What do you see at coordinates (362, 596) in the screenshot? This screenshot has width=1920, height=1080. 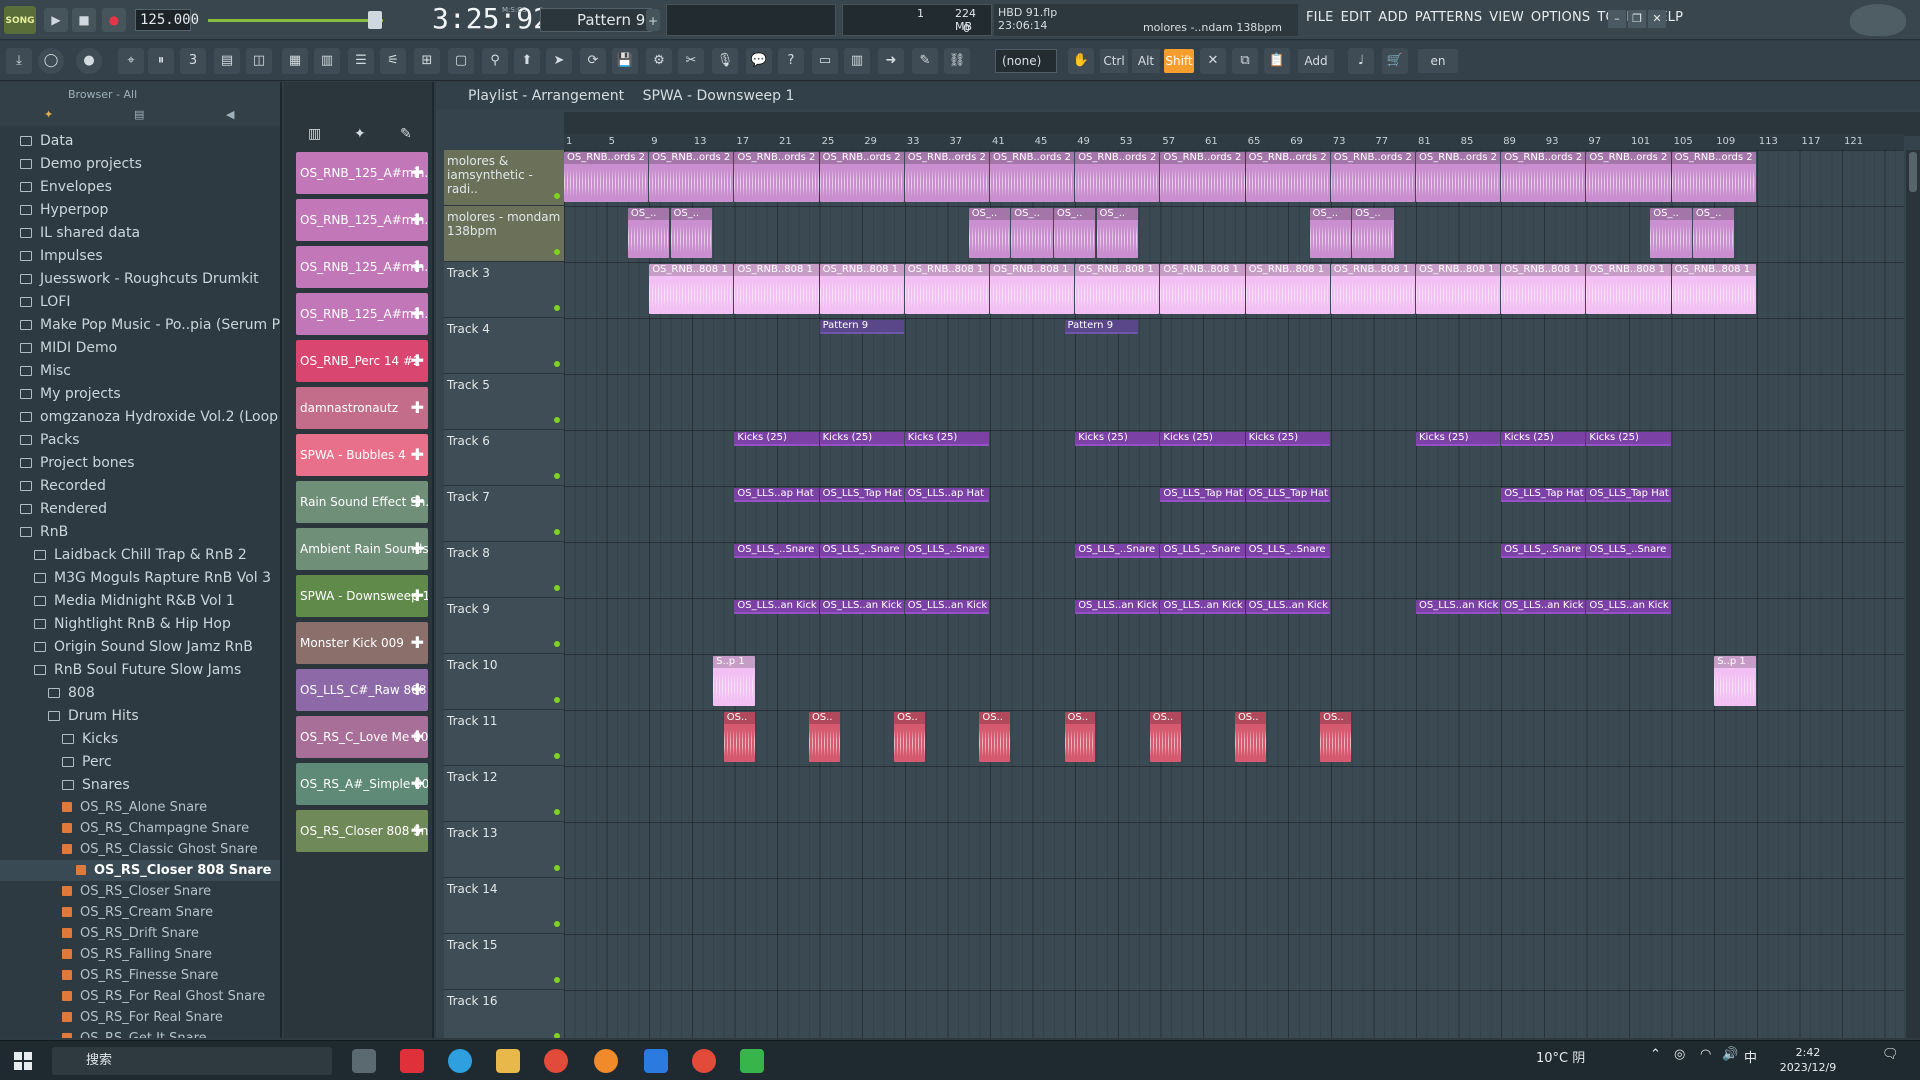 I see `channel-button: SPWA - Downsweep 1 ✚` at bounding box center [362, 596].